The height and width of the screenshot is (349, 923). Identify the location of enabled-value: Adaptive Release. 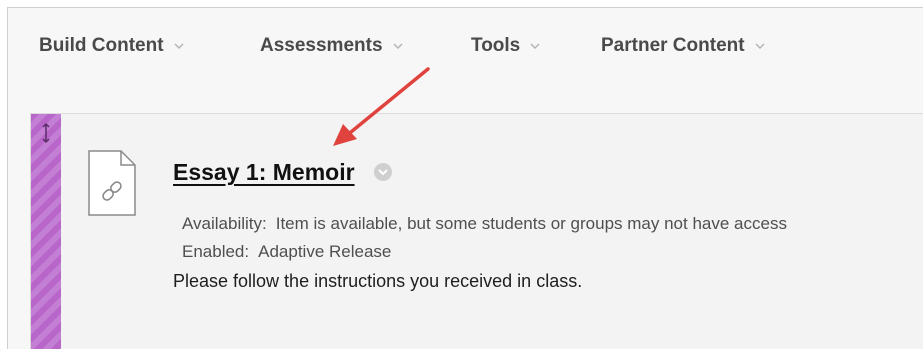
(325, 251).